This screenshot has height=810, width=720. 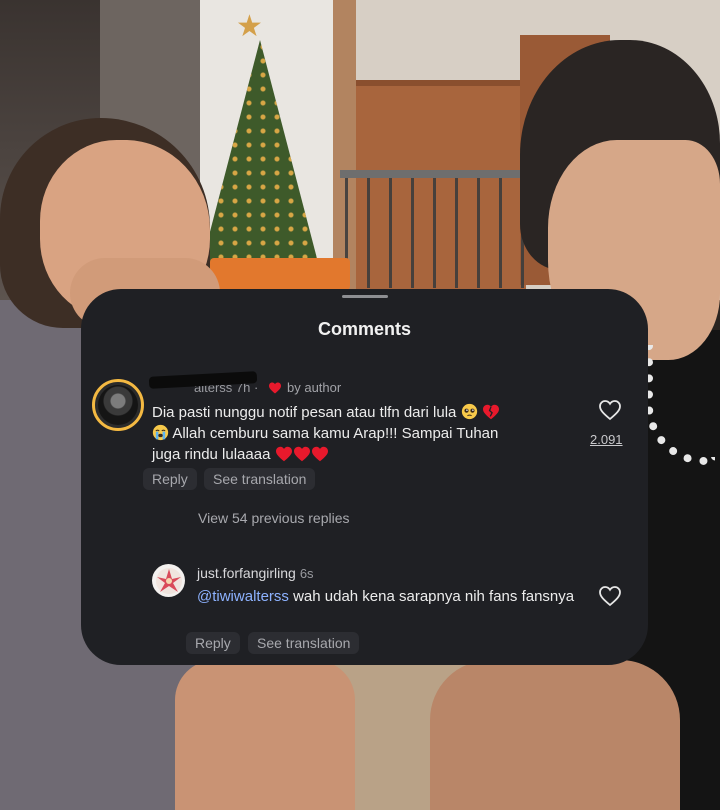 I want to click on reply-username: just.forfangirling 6s, so click(x=255, y=573).